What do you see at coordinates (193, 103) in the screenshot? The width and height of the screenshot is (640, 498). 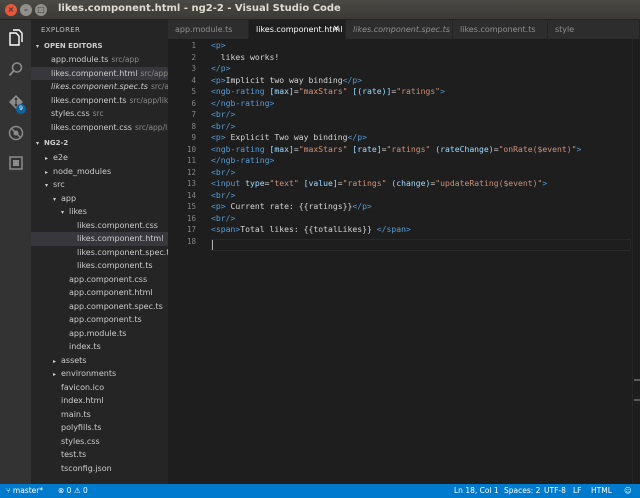 I see `line-number: 6` at bounding box center [193, 103].